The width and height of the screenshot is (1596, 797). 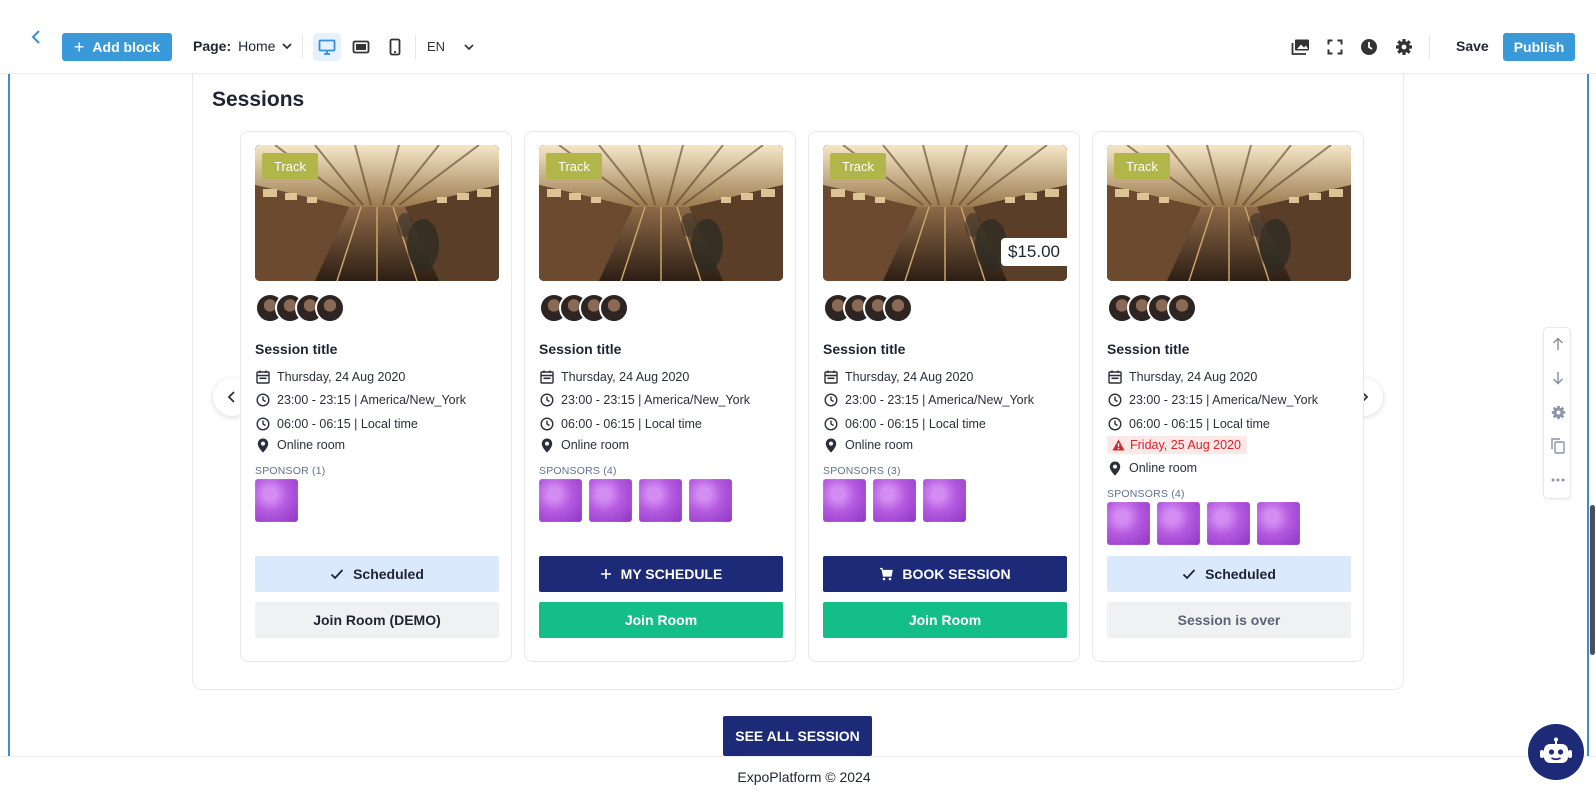 I want to click on tablet-icon, so click(x=361, y=47).